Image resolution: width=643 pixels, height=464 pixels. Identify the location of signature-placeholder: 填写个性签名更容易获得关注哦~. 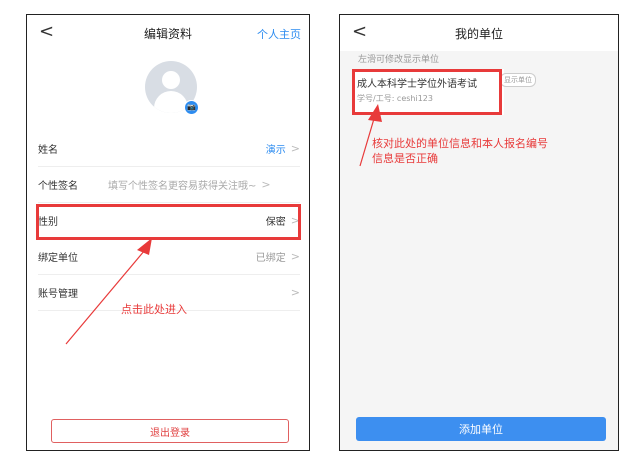
(182, 186).